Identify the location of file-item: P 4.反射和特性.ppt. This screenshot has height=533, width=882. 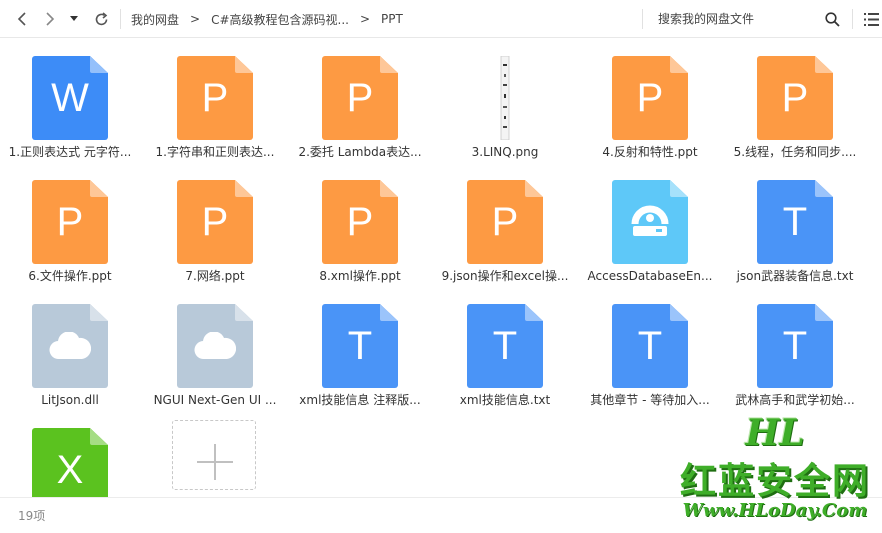
(650, 99).